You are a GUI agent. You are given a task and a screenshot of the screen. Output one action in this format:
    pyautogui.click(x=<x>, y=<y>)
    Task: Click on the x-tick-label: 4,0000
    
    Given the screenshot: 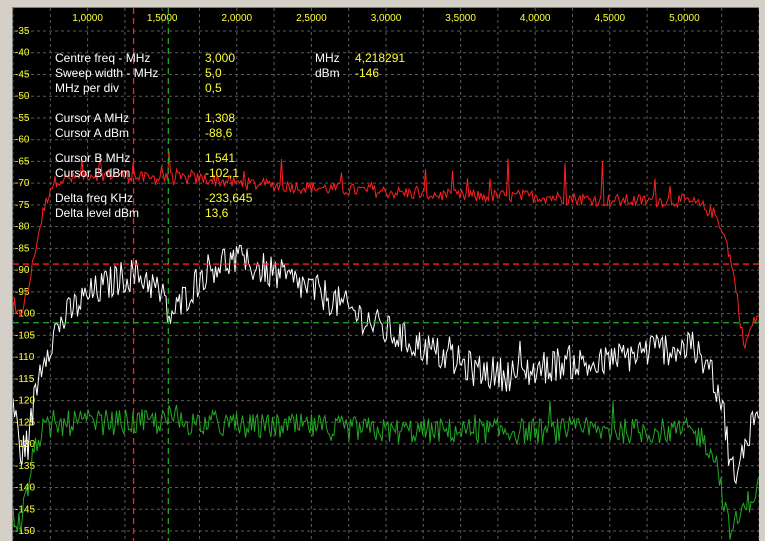 What is the action you would take?
    pyautogui.click(x=535, y=18)
    